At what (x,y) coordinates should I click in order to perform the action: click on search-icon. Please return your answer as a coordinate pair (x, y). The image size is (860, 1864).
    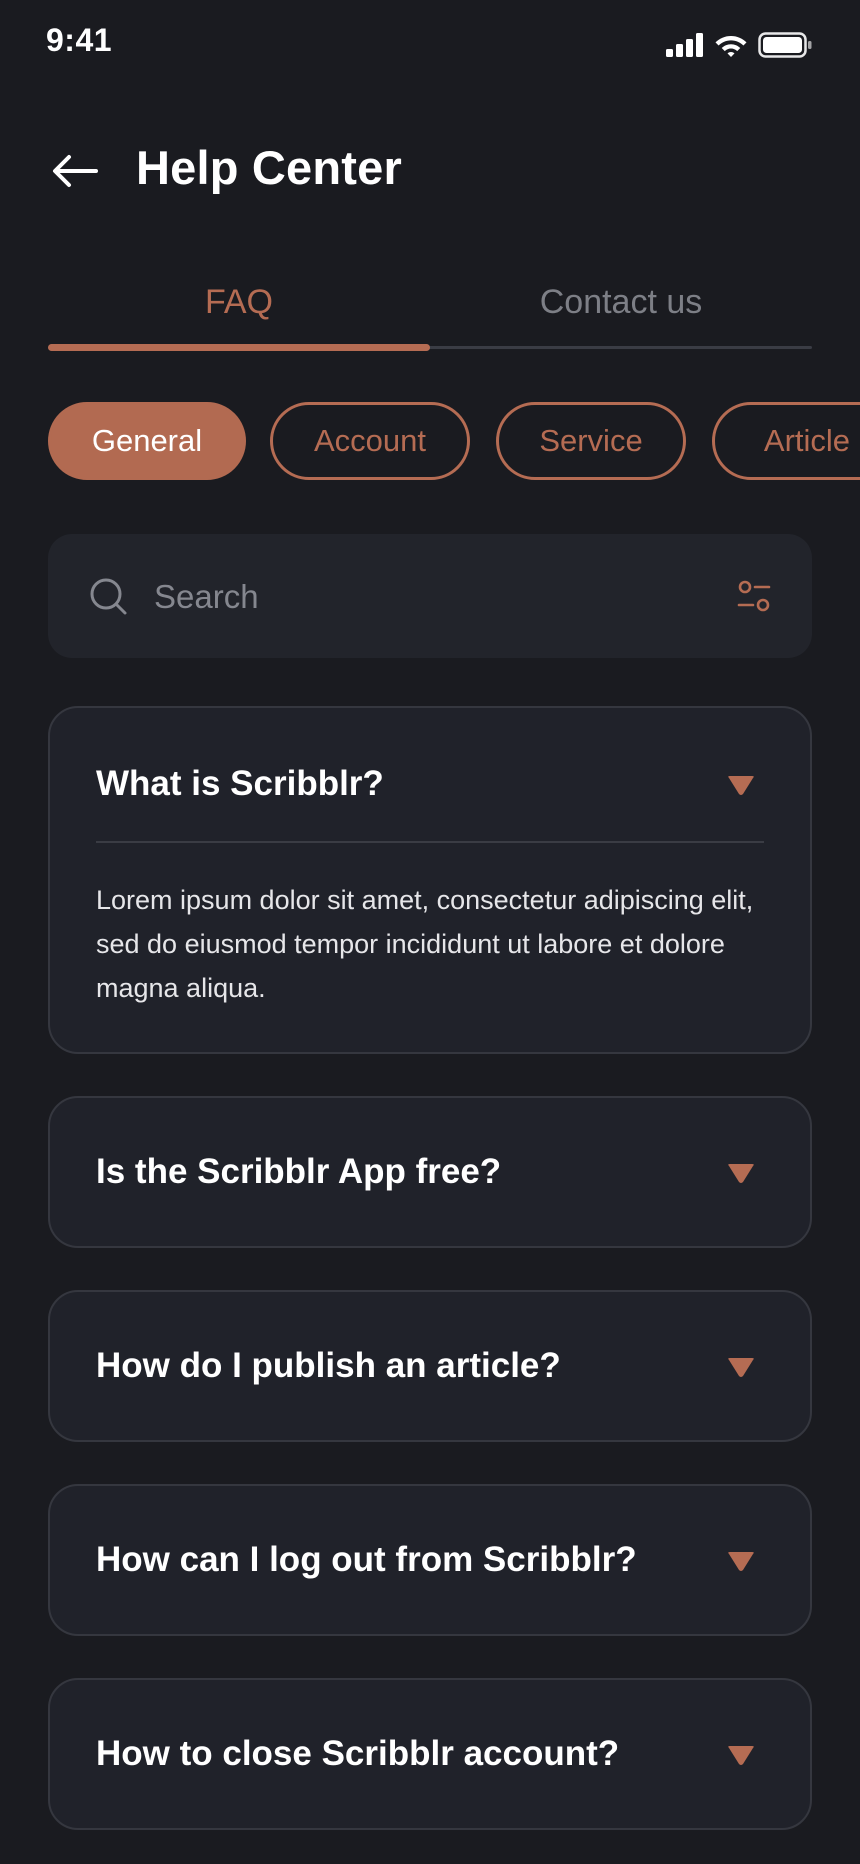
    Looking at the image, I should click on (108, 596).